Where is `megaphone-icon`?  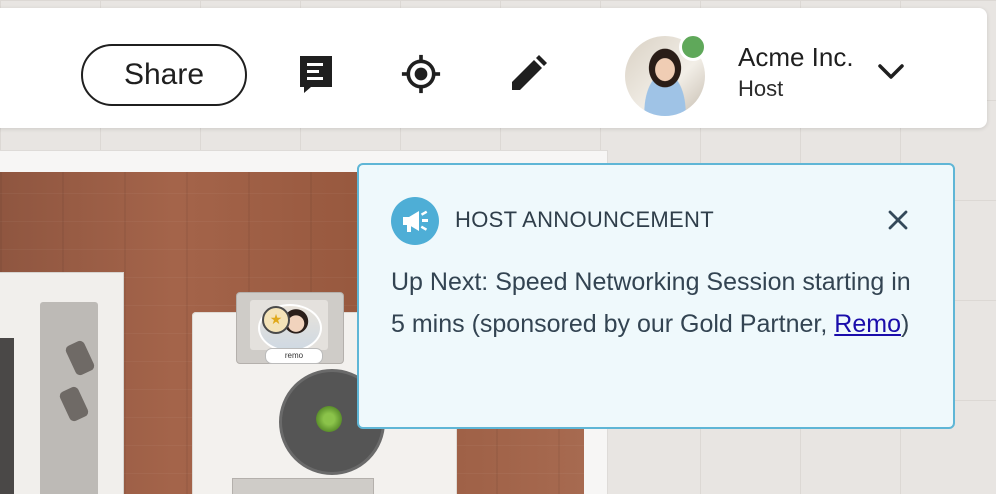 megaphone-icon is located at coordinates (415, 221).